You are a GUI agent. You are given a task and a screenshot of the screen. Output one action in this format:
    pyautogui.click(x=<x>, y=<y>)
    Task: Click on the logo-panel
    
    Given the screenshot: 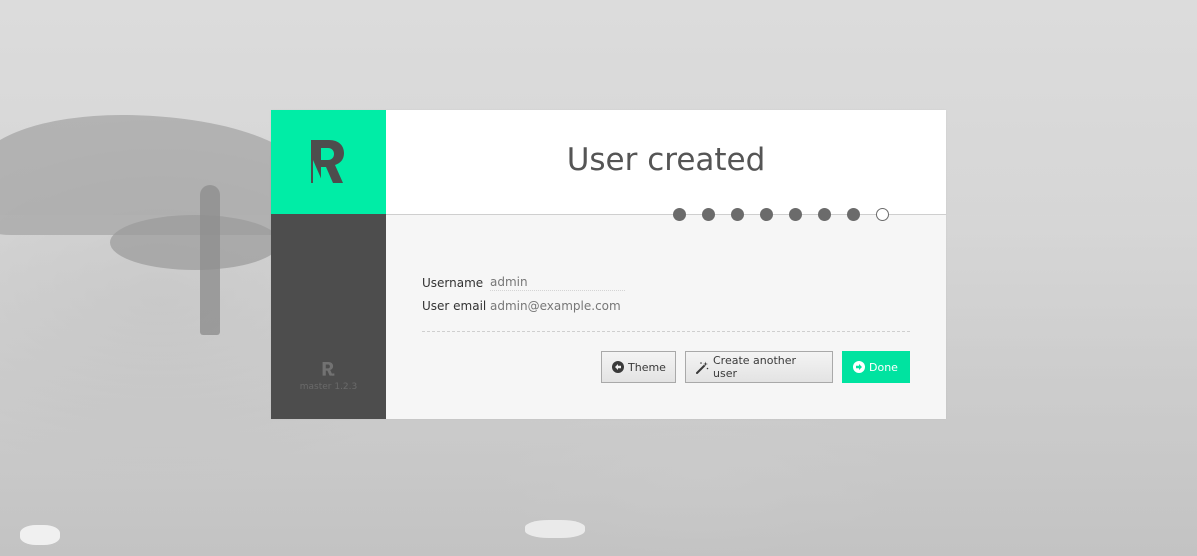 What is the action you would take?
    pyautogui.click(x=328, y=162)
    